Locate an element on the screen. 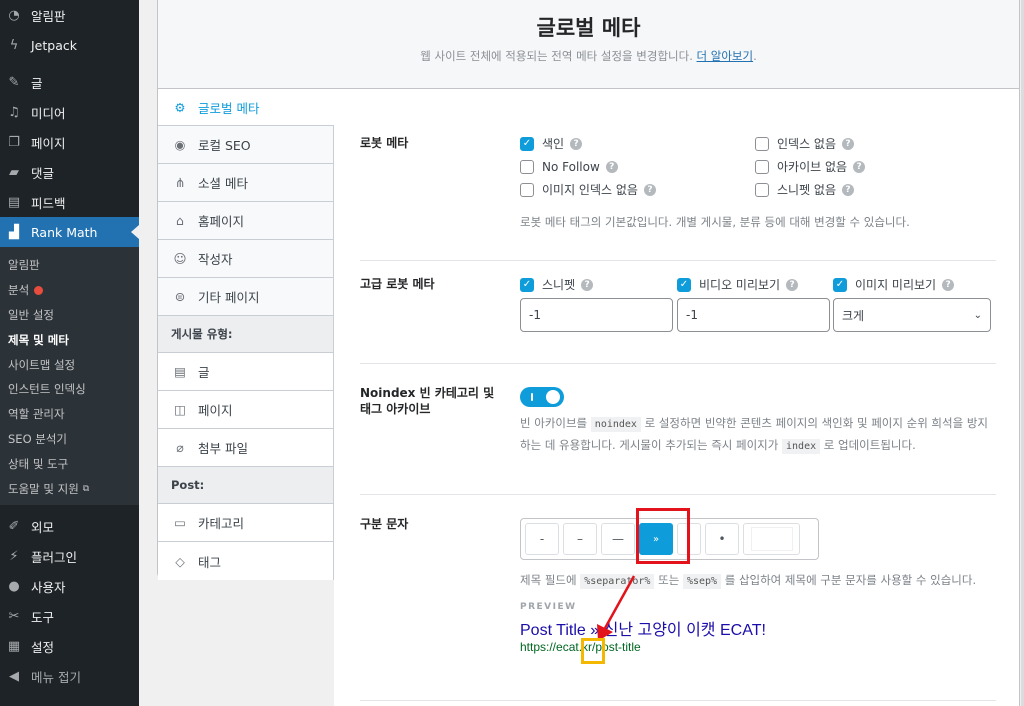 This screenshot has width=1024, height=706. jetpack-icon: ϟ is located at coordinates (14, 45).